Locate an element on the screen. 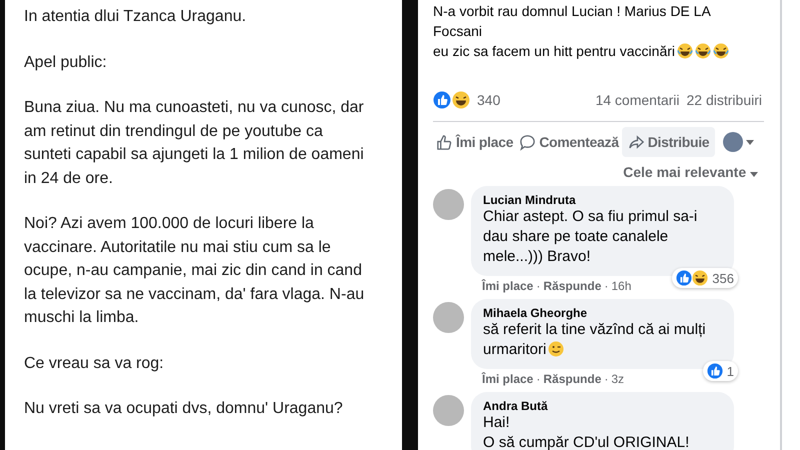 The height and width of the screenshot is (450, 800). shares-count: 22 distribuiri is located at coordinates (724, 100).